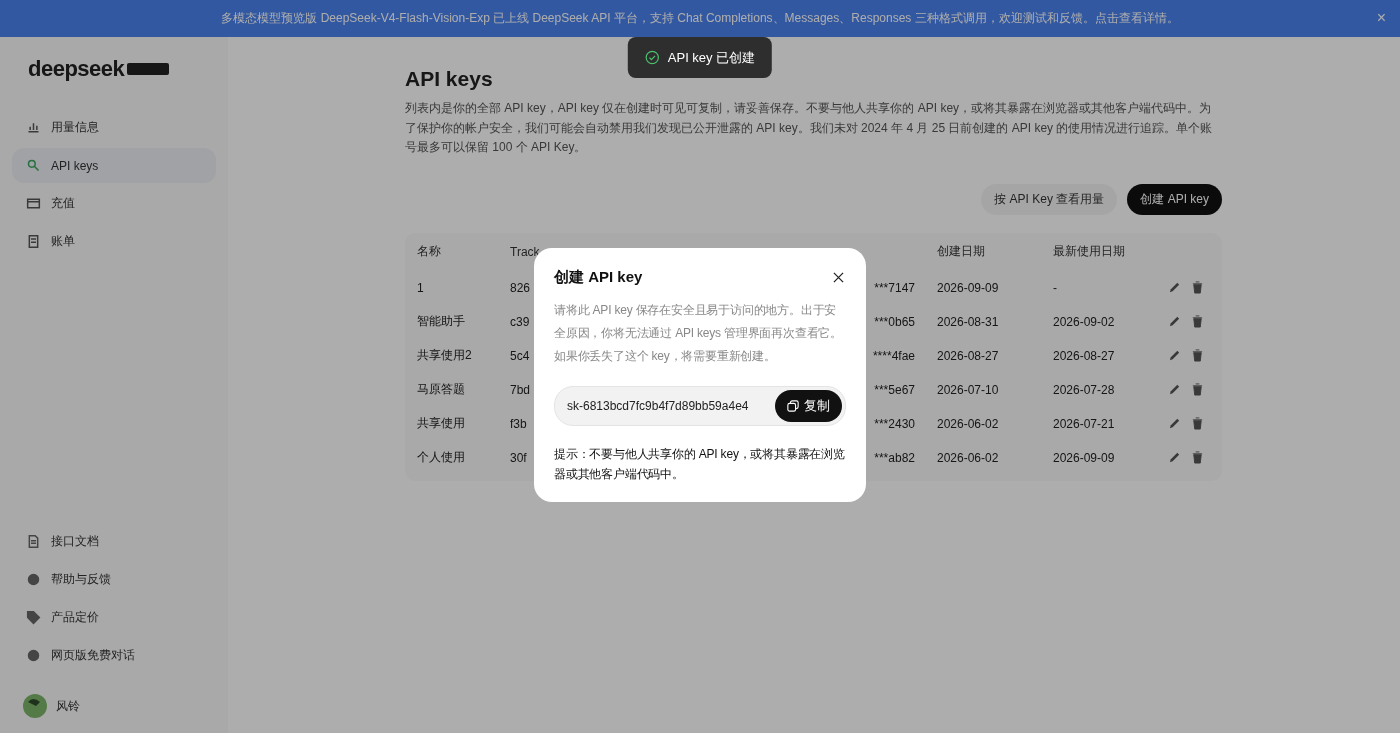 The width and height of the screenshot is (1400, 733). I want to click on table-cell: ****4fae, so click(893, 355).